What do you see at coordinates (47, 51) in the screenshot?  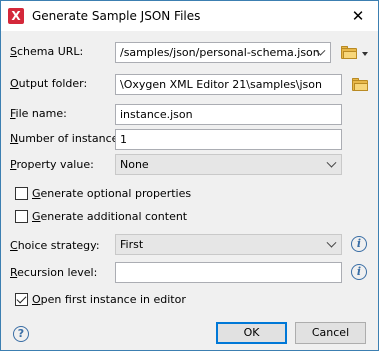 I see `schema-url-label: Schema URL:` at bounding box center [47, 51].